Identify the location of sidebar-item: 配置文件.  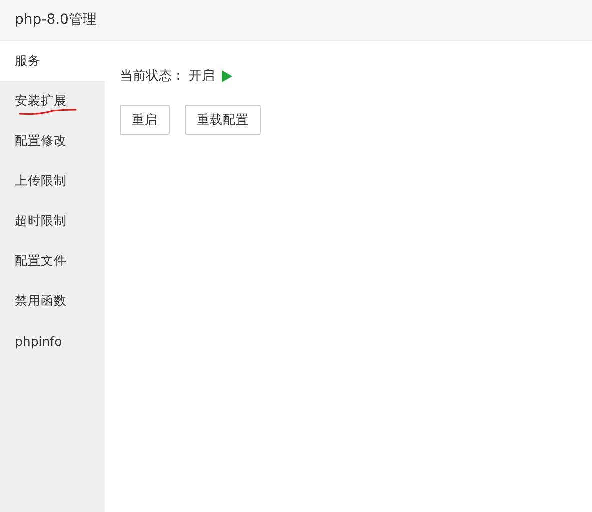
(52, 261).